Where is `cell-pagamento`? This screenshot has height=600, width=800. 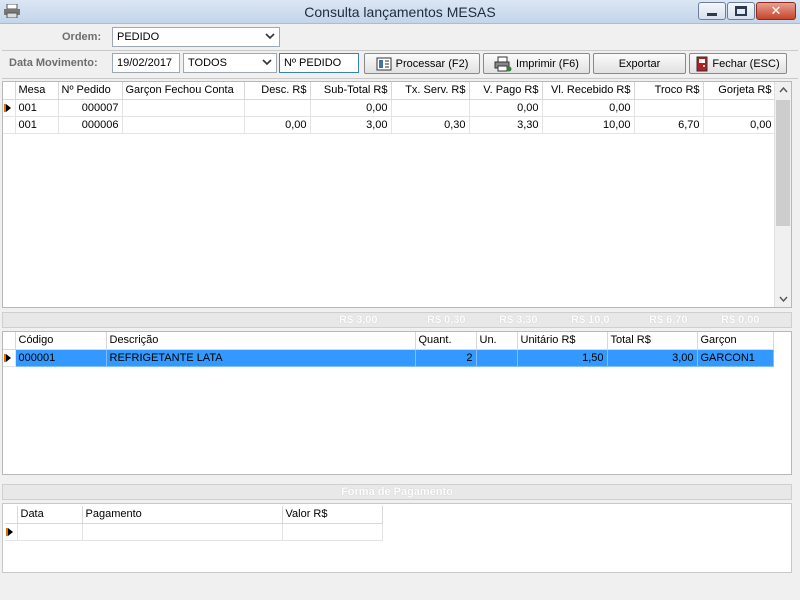 cell-pagamento is located at coordinates (182, 532).